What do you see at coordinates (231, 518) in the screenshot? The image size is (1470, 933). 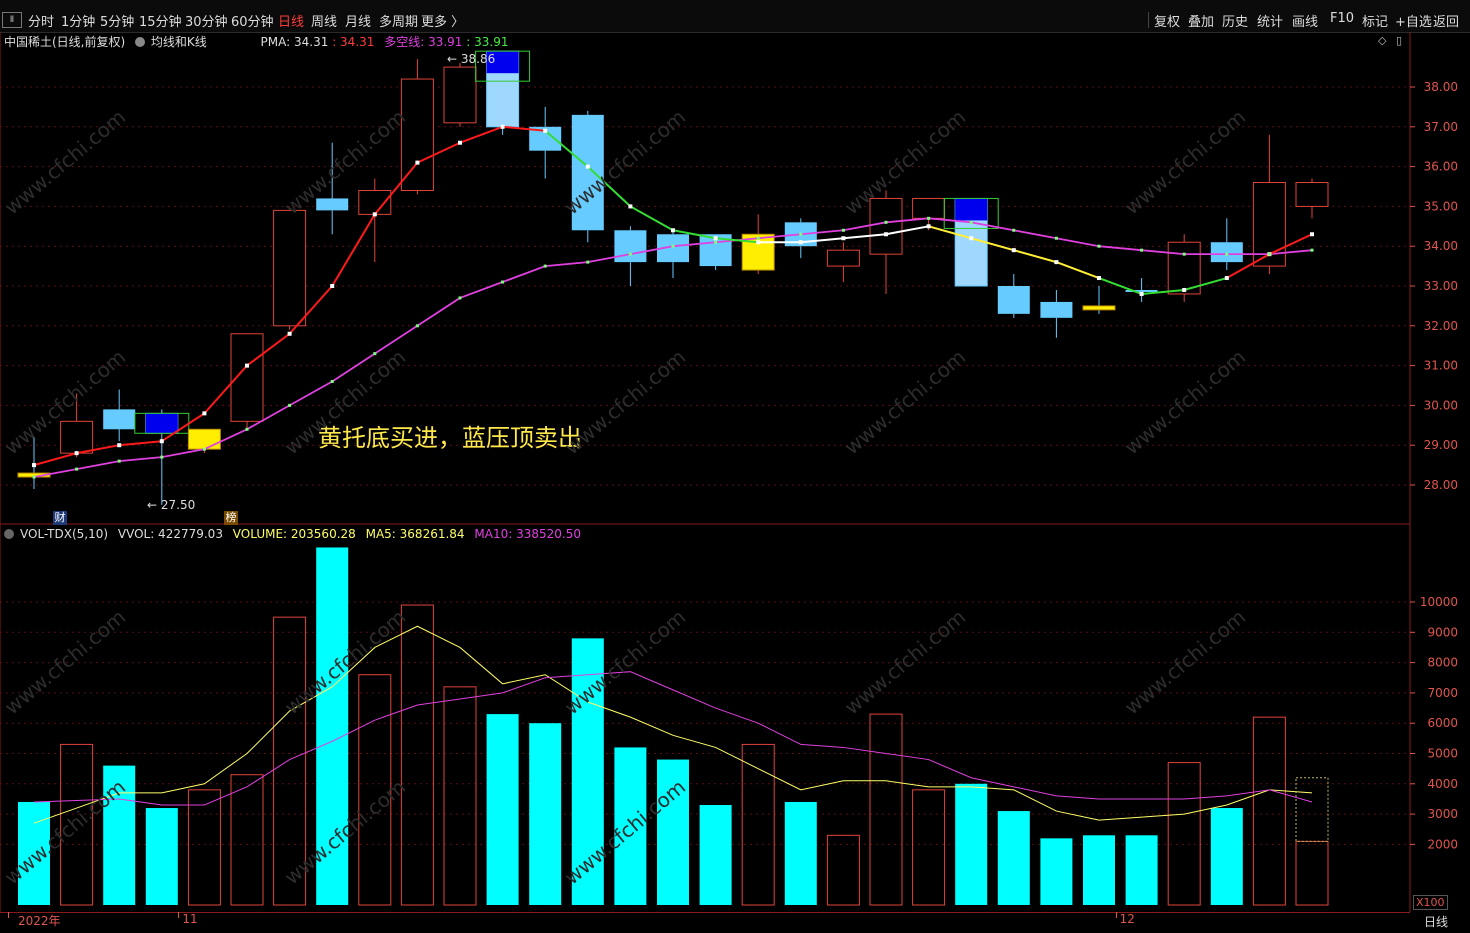 I see `rank-badge: 榜` at bounding box center [231, 518].